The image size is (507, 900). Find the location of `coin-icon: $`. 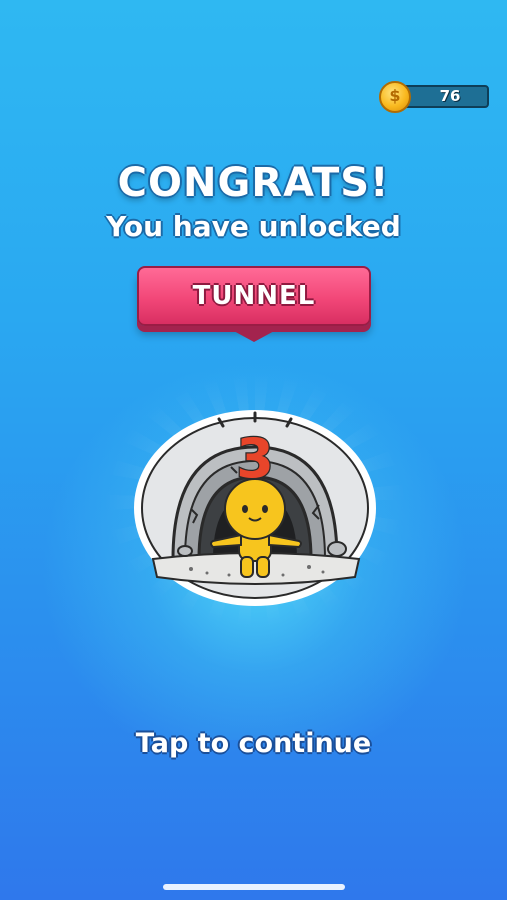

coin-icon: $ is located at coordinates (395, 97).